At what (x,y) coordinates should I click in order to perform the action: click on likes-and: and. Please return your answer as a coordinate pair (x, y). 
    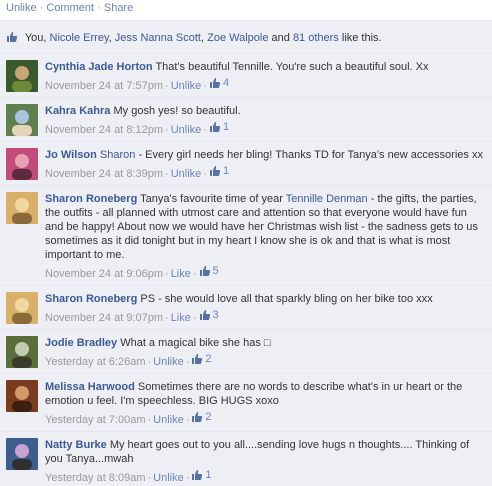
    Looking at the image, I should click on (282, 38).